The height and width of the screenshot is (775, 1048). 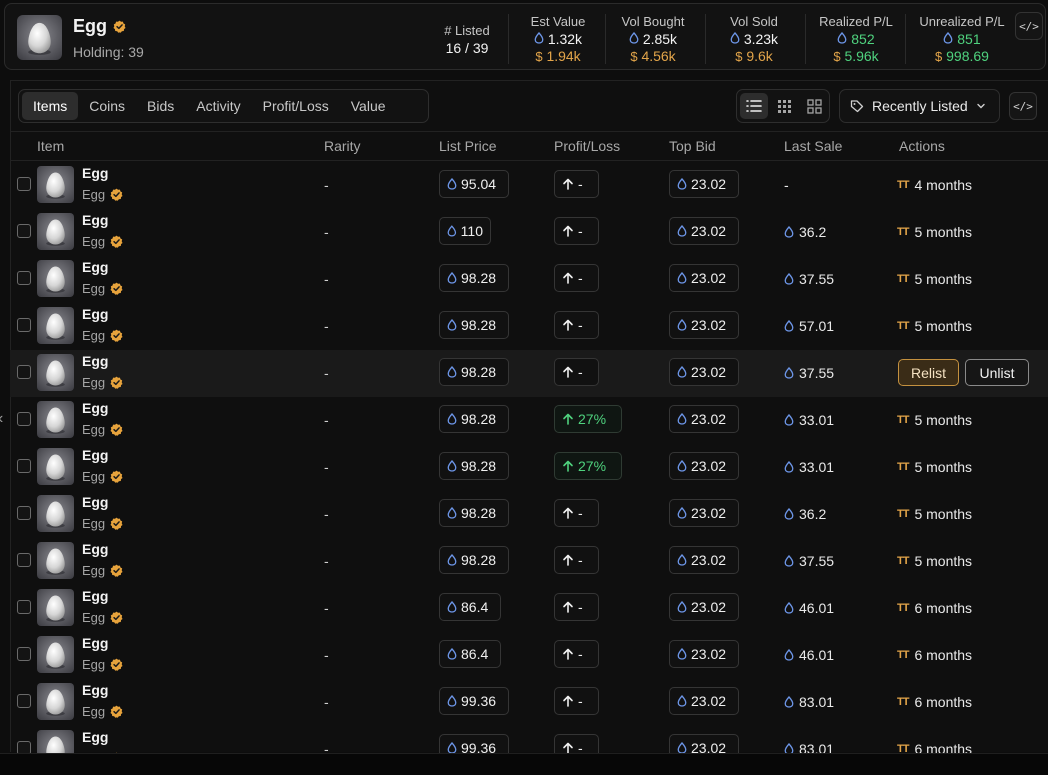 I want to click on column-profit-loss: Profit/Loss, so click(x=587, y=146).